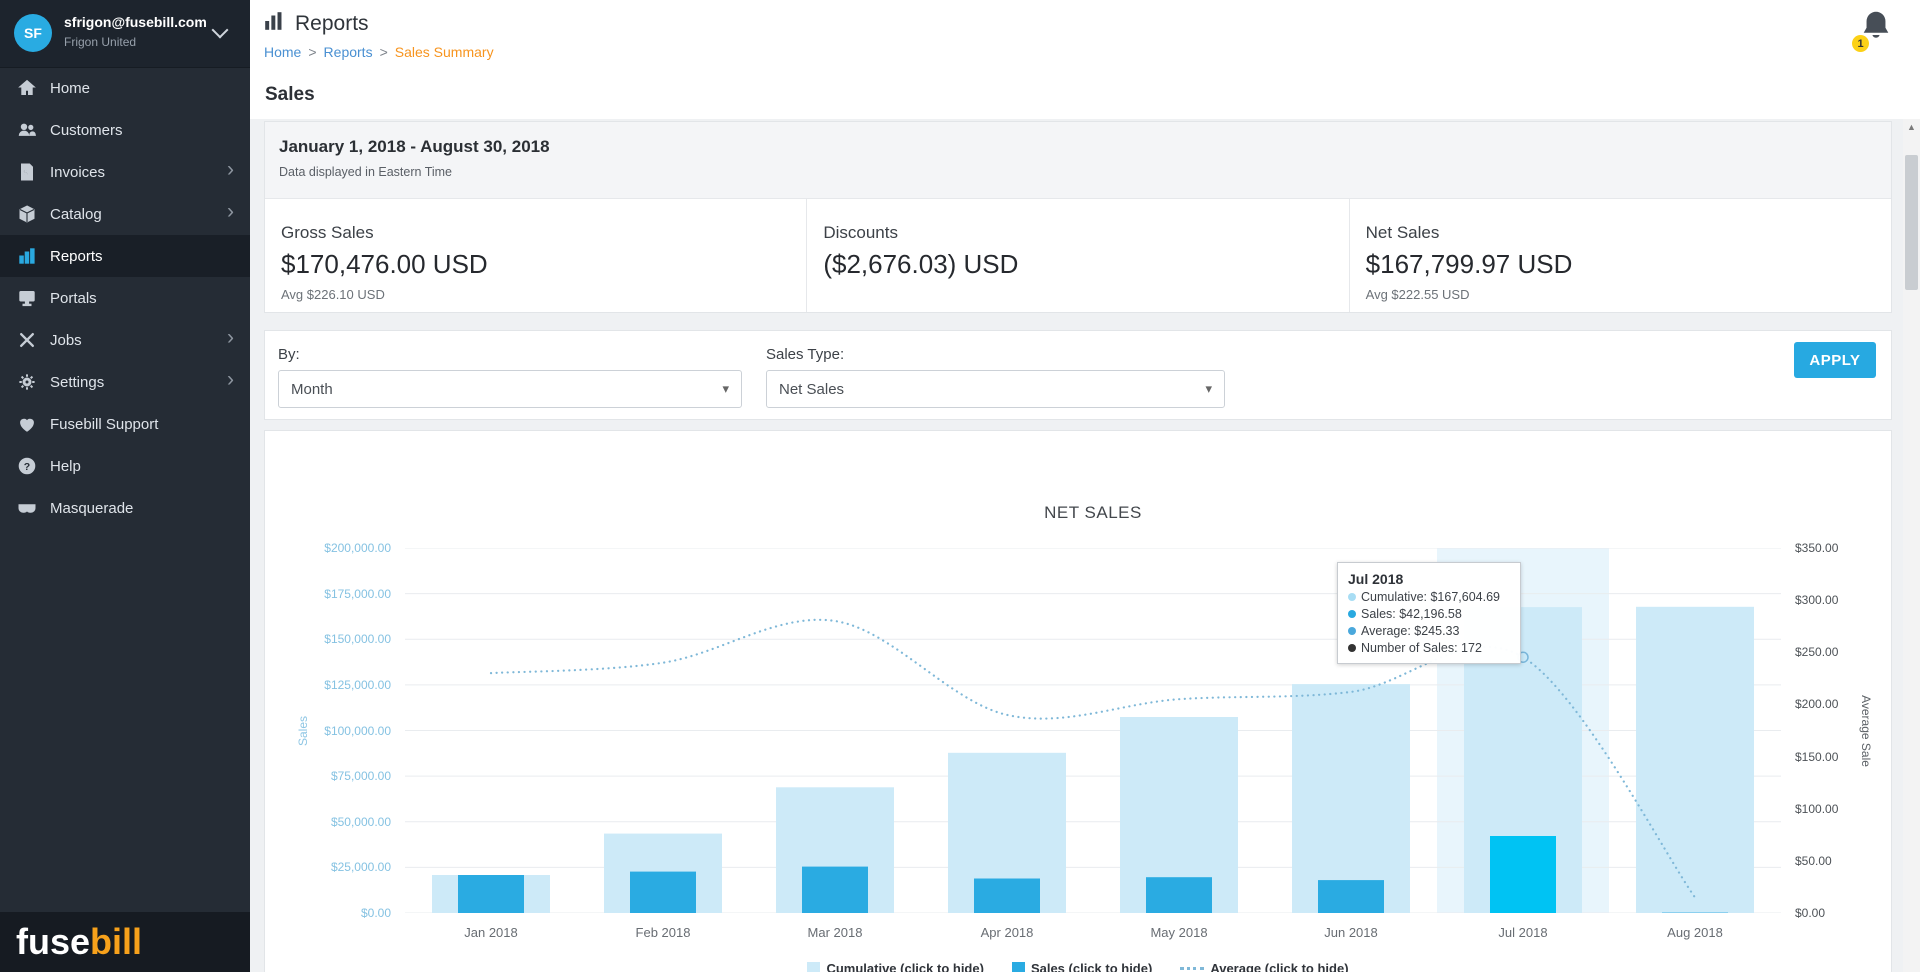 The width and height of the screenshot is (1920, 972). What do you see at coordinates (1085, 36) in the screenshot?
I see `topbar: Reports Home > Reports > Sales Summary 1` at bounding box center [1085, 36].